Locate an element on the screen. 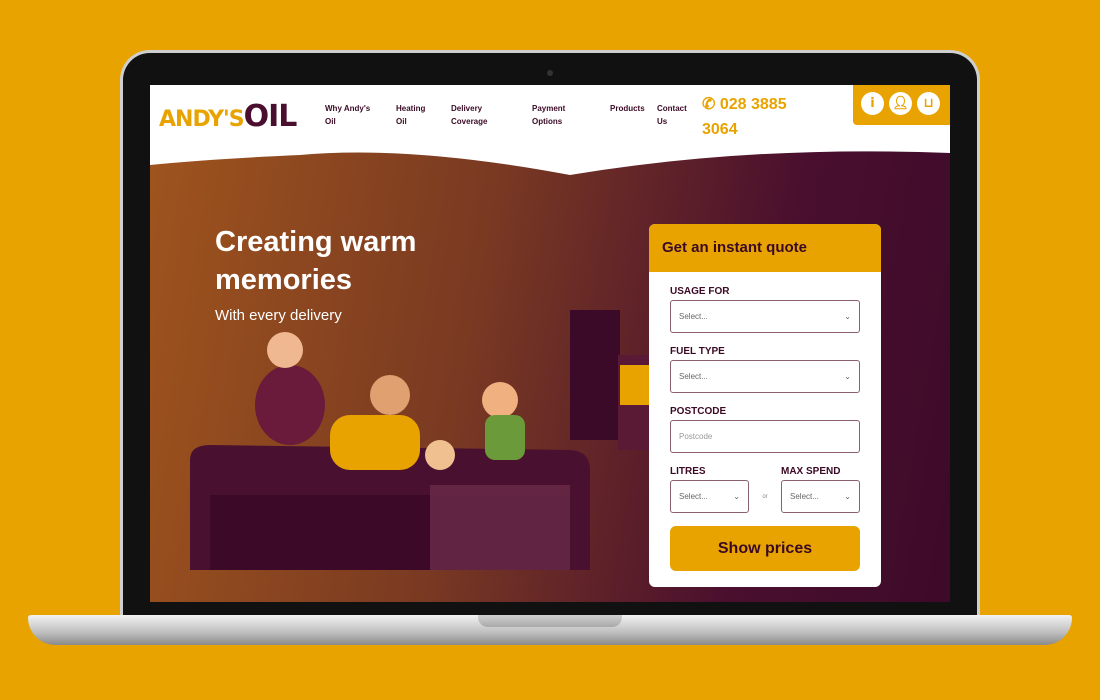 Image resolution: width=1100 pixels, height=700 pixels. hero-subtitle: With every delivery is located at coordinates (278, 315).